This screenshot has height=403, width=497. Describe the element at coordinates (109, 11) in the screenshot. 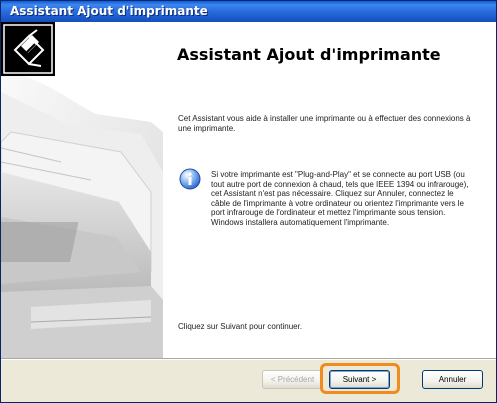

I see `window-title: Assistant Ajout d'imprimante` at that location.